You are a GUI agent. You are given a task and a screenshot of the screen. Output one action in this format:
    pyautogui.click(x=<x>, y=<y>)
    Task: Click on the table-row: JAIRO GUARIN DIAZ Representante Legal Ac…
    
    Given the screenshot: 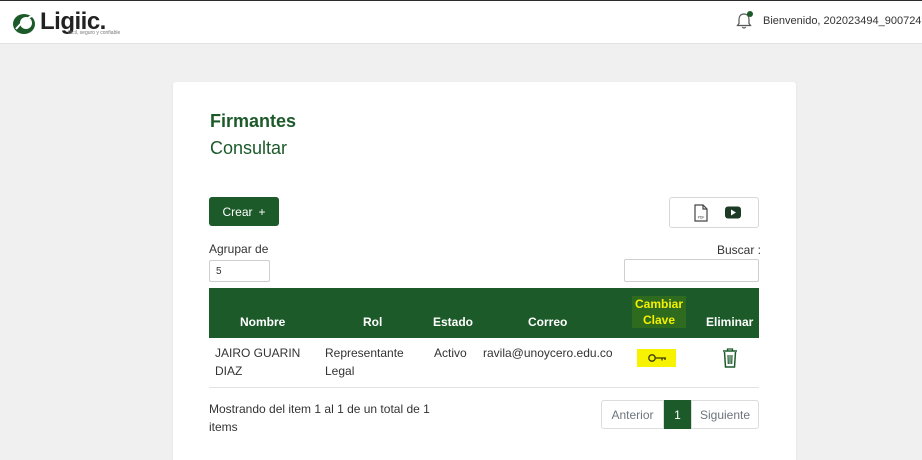 What is the action you would take?
    pyautogui.click(x=484, y=363)
    